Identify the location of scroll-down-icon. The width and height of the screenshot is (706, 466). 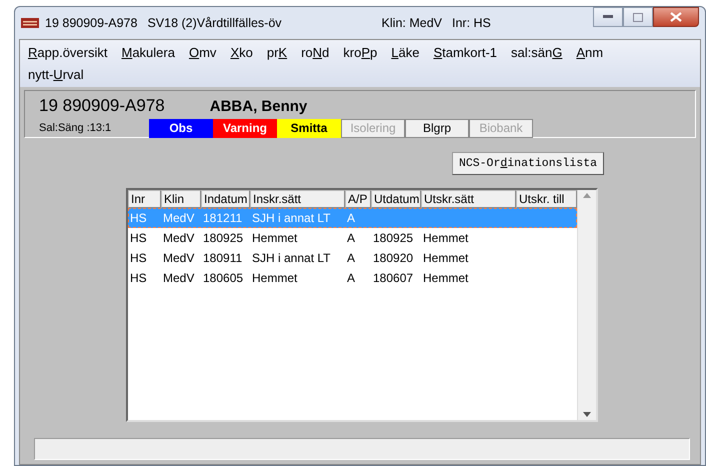
(587, 415).